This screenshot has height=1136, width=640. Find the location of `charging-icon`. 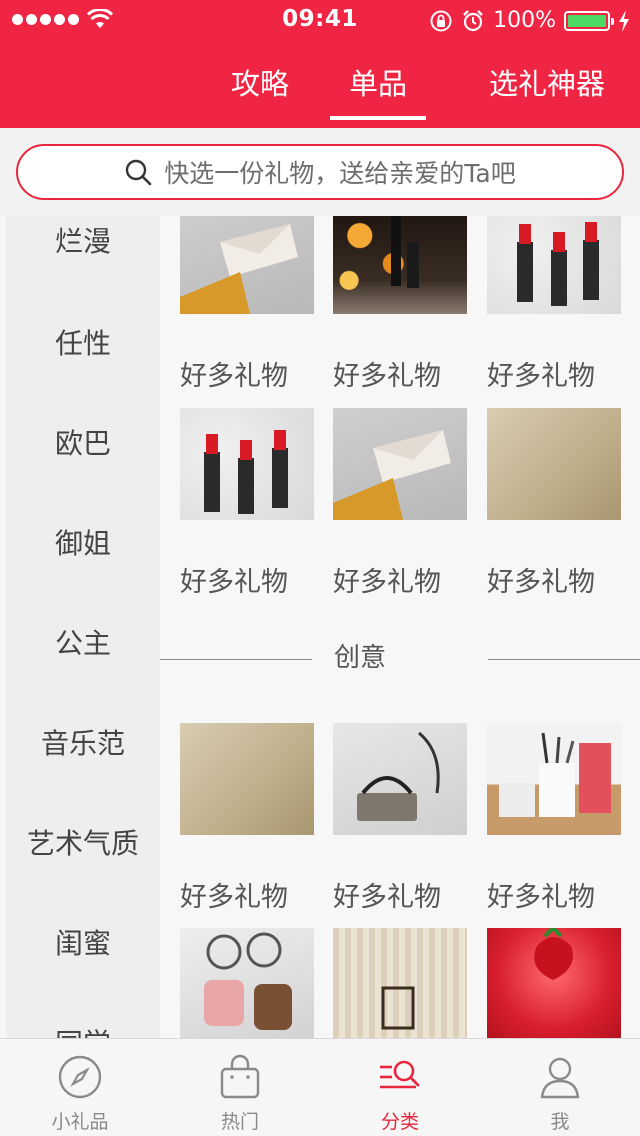

charging-icon is located at coordinates (624, 20).